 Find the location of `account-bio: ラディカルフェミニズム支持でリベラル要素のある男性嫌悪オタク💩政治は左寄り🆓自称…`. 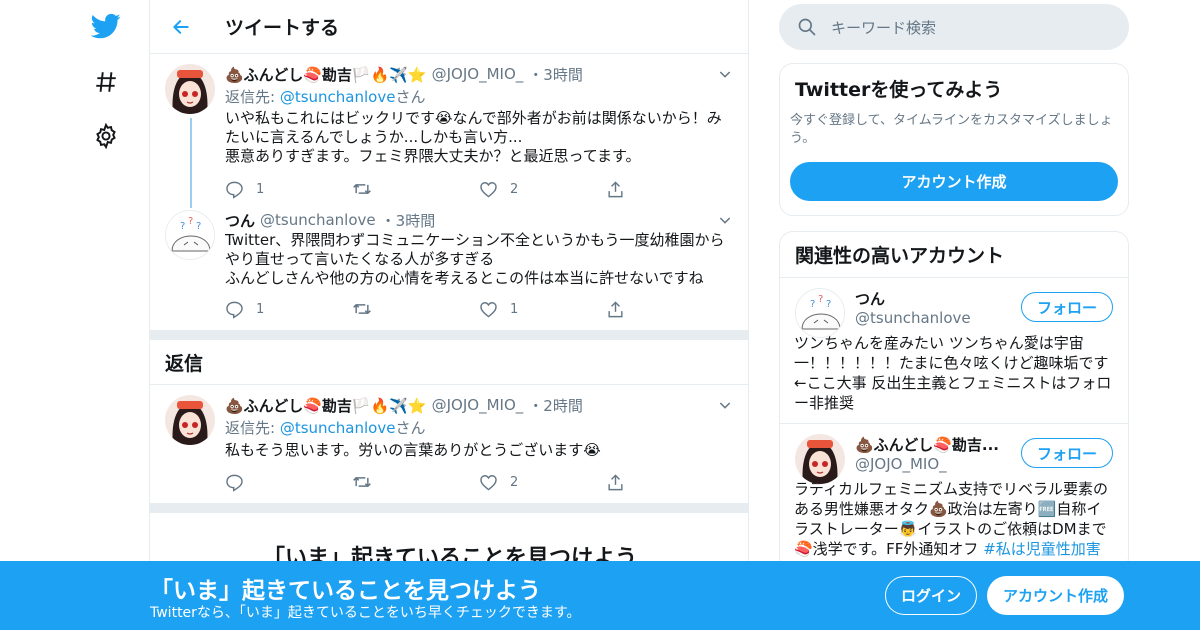

account-bio: ラディカルフェミニズム支持でリベラル要素のある男性嫌悪オタク💩政治は左寄り🆓自称… is located at coordinates (953, 524).